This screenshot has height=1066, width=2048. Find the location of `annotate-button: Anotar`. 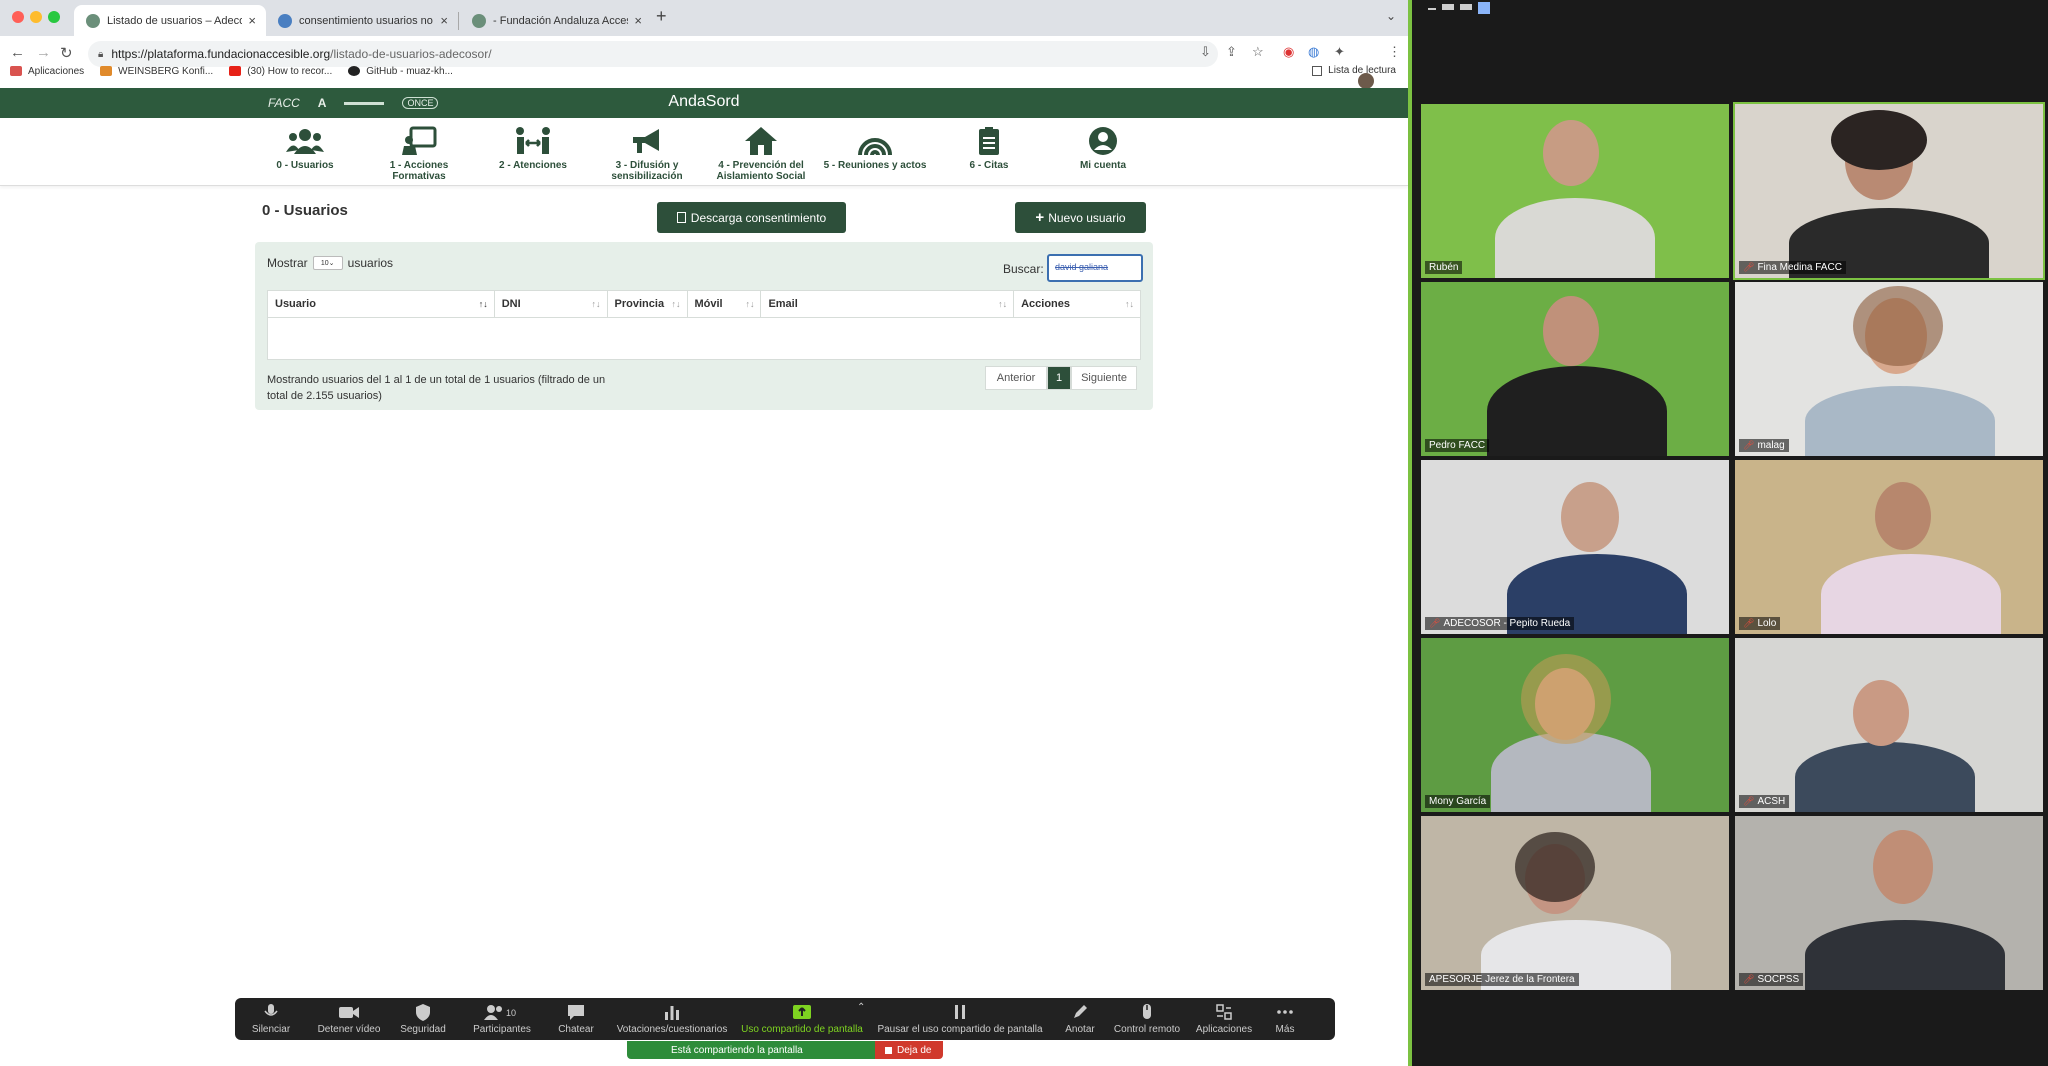

annotate-button: Anotar is located at coordinates (1080, 1018).